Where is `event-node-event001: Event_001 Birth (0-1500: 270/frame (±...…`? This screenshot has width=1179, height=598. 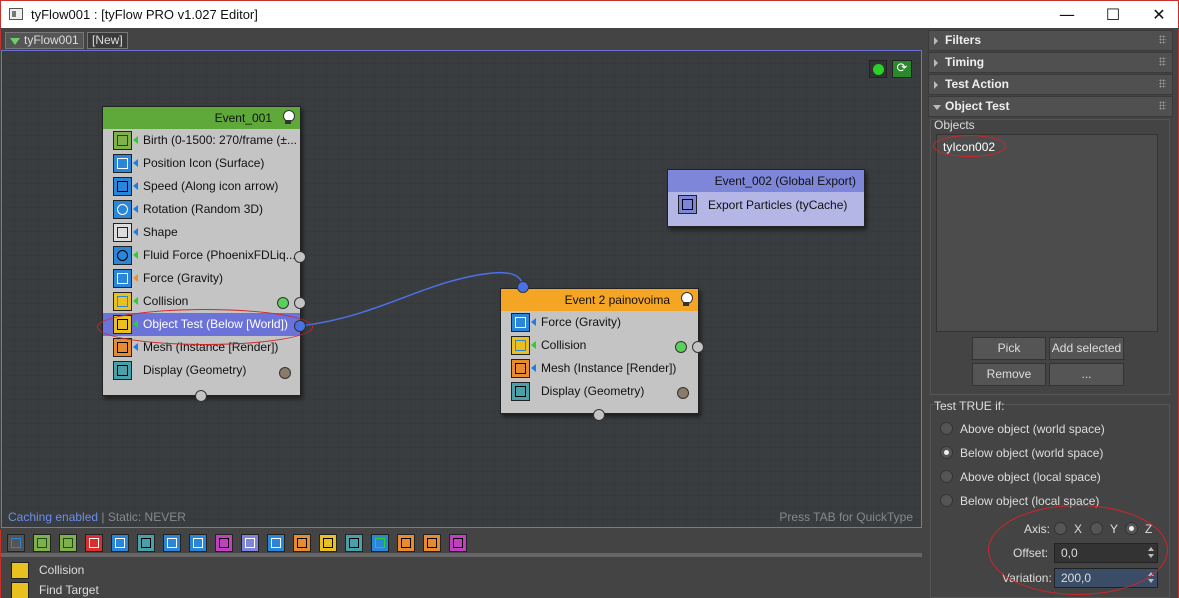 event-node-event001: Event_001 Birth (0-1500: 270/frame (±...… is located at coordinates (201, 251).